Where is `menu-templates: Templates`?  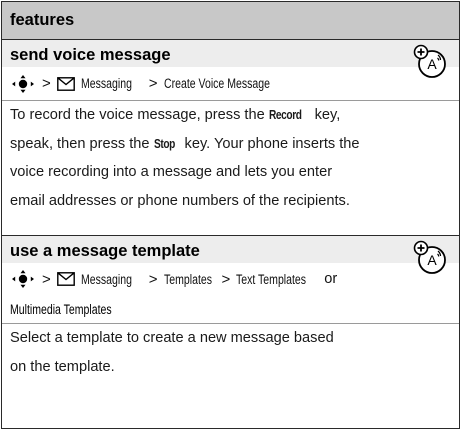 menu-templates: Templates is located at coordinates (187, 279).